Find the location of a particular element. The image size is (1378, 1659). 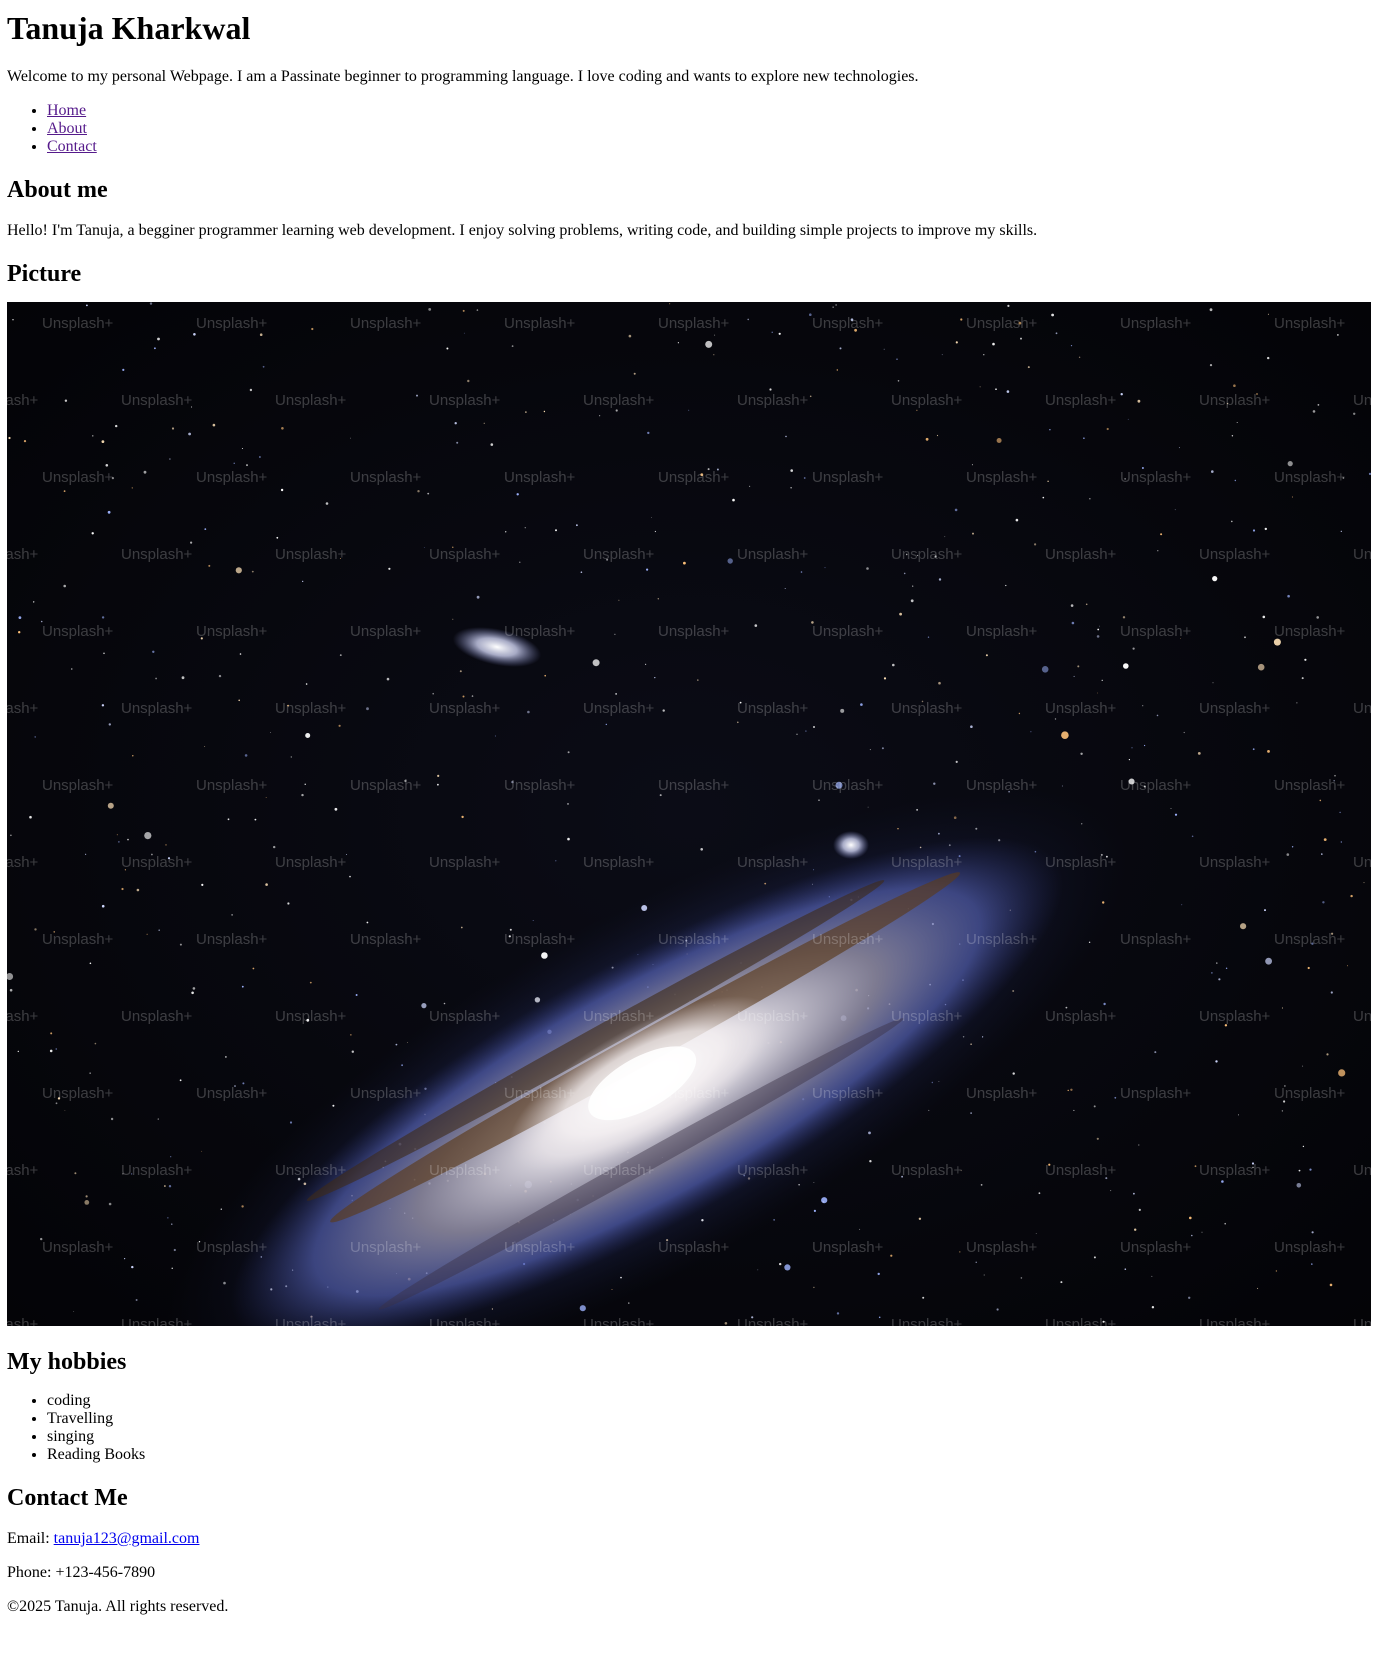

hobby-item: coding is located at coordinates (709, 1401).